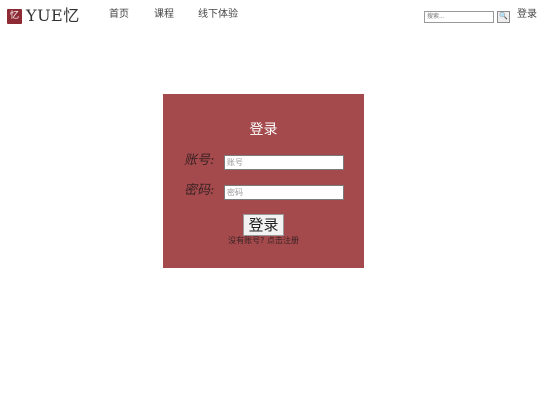 Image resolution: width=540 pixels, height=405 pixels. What do you see at coordinates (283, 240) in the screenshot?
I see `register-link: 点击注册` at bounding box center [283, 240].